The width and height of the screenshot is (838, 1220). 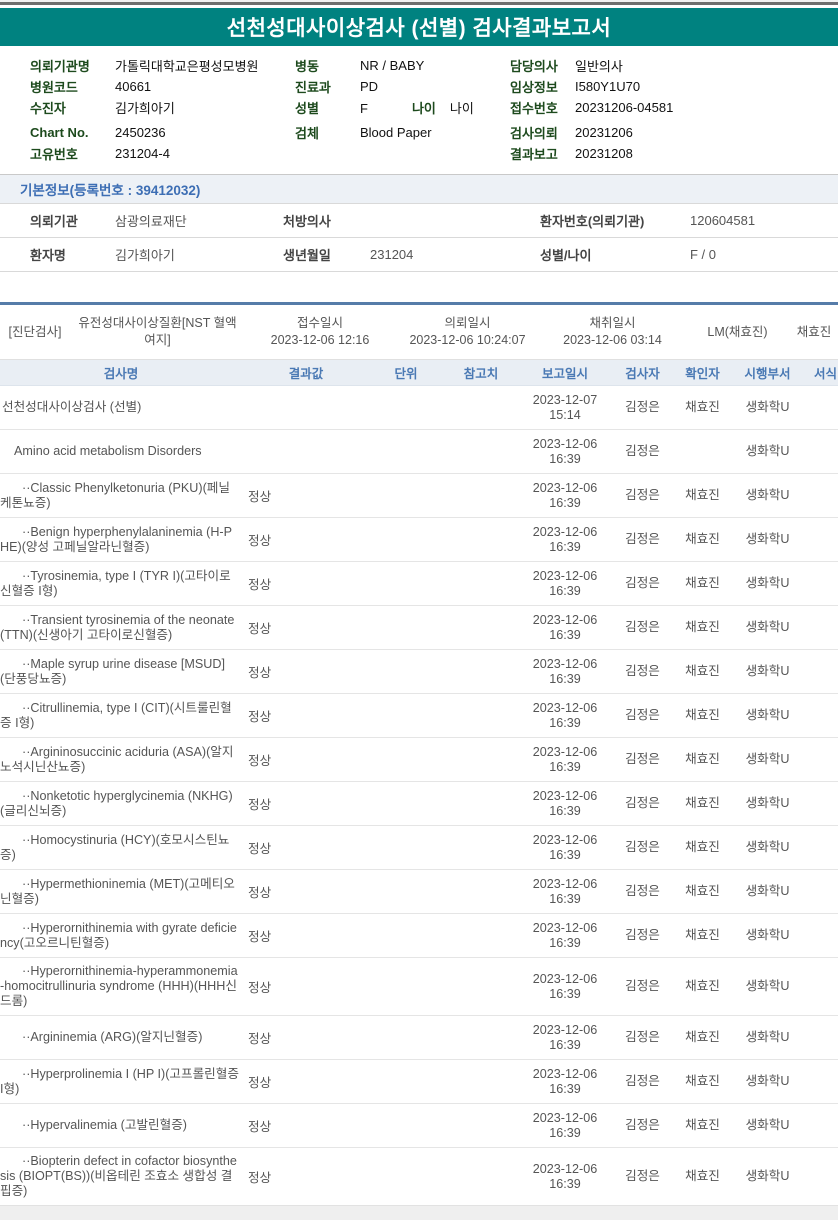 What do you see at coordinates (702, 374) in the screenshot?
I see `column-header: 확인자` at bounding box center [702, 374].